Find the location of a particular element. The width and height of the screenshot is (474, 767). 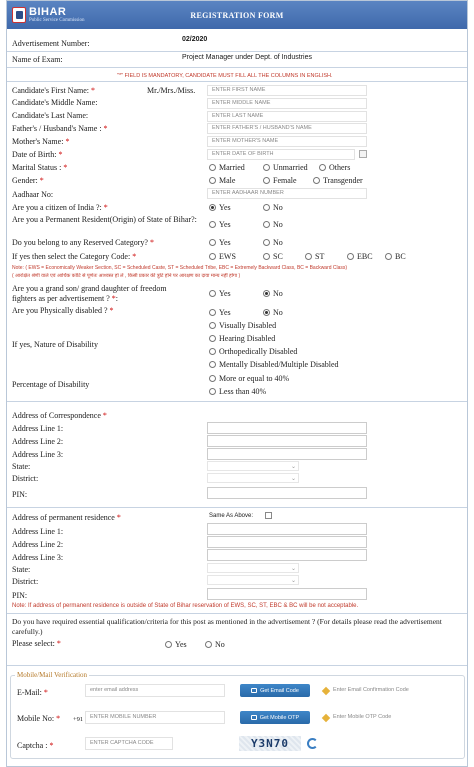

perm-district-select: ⌄ is located at coordinates (253, 580).